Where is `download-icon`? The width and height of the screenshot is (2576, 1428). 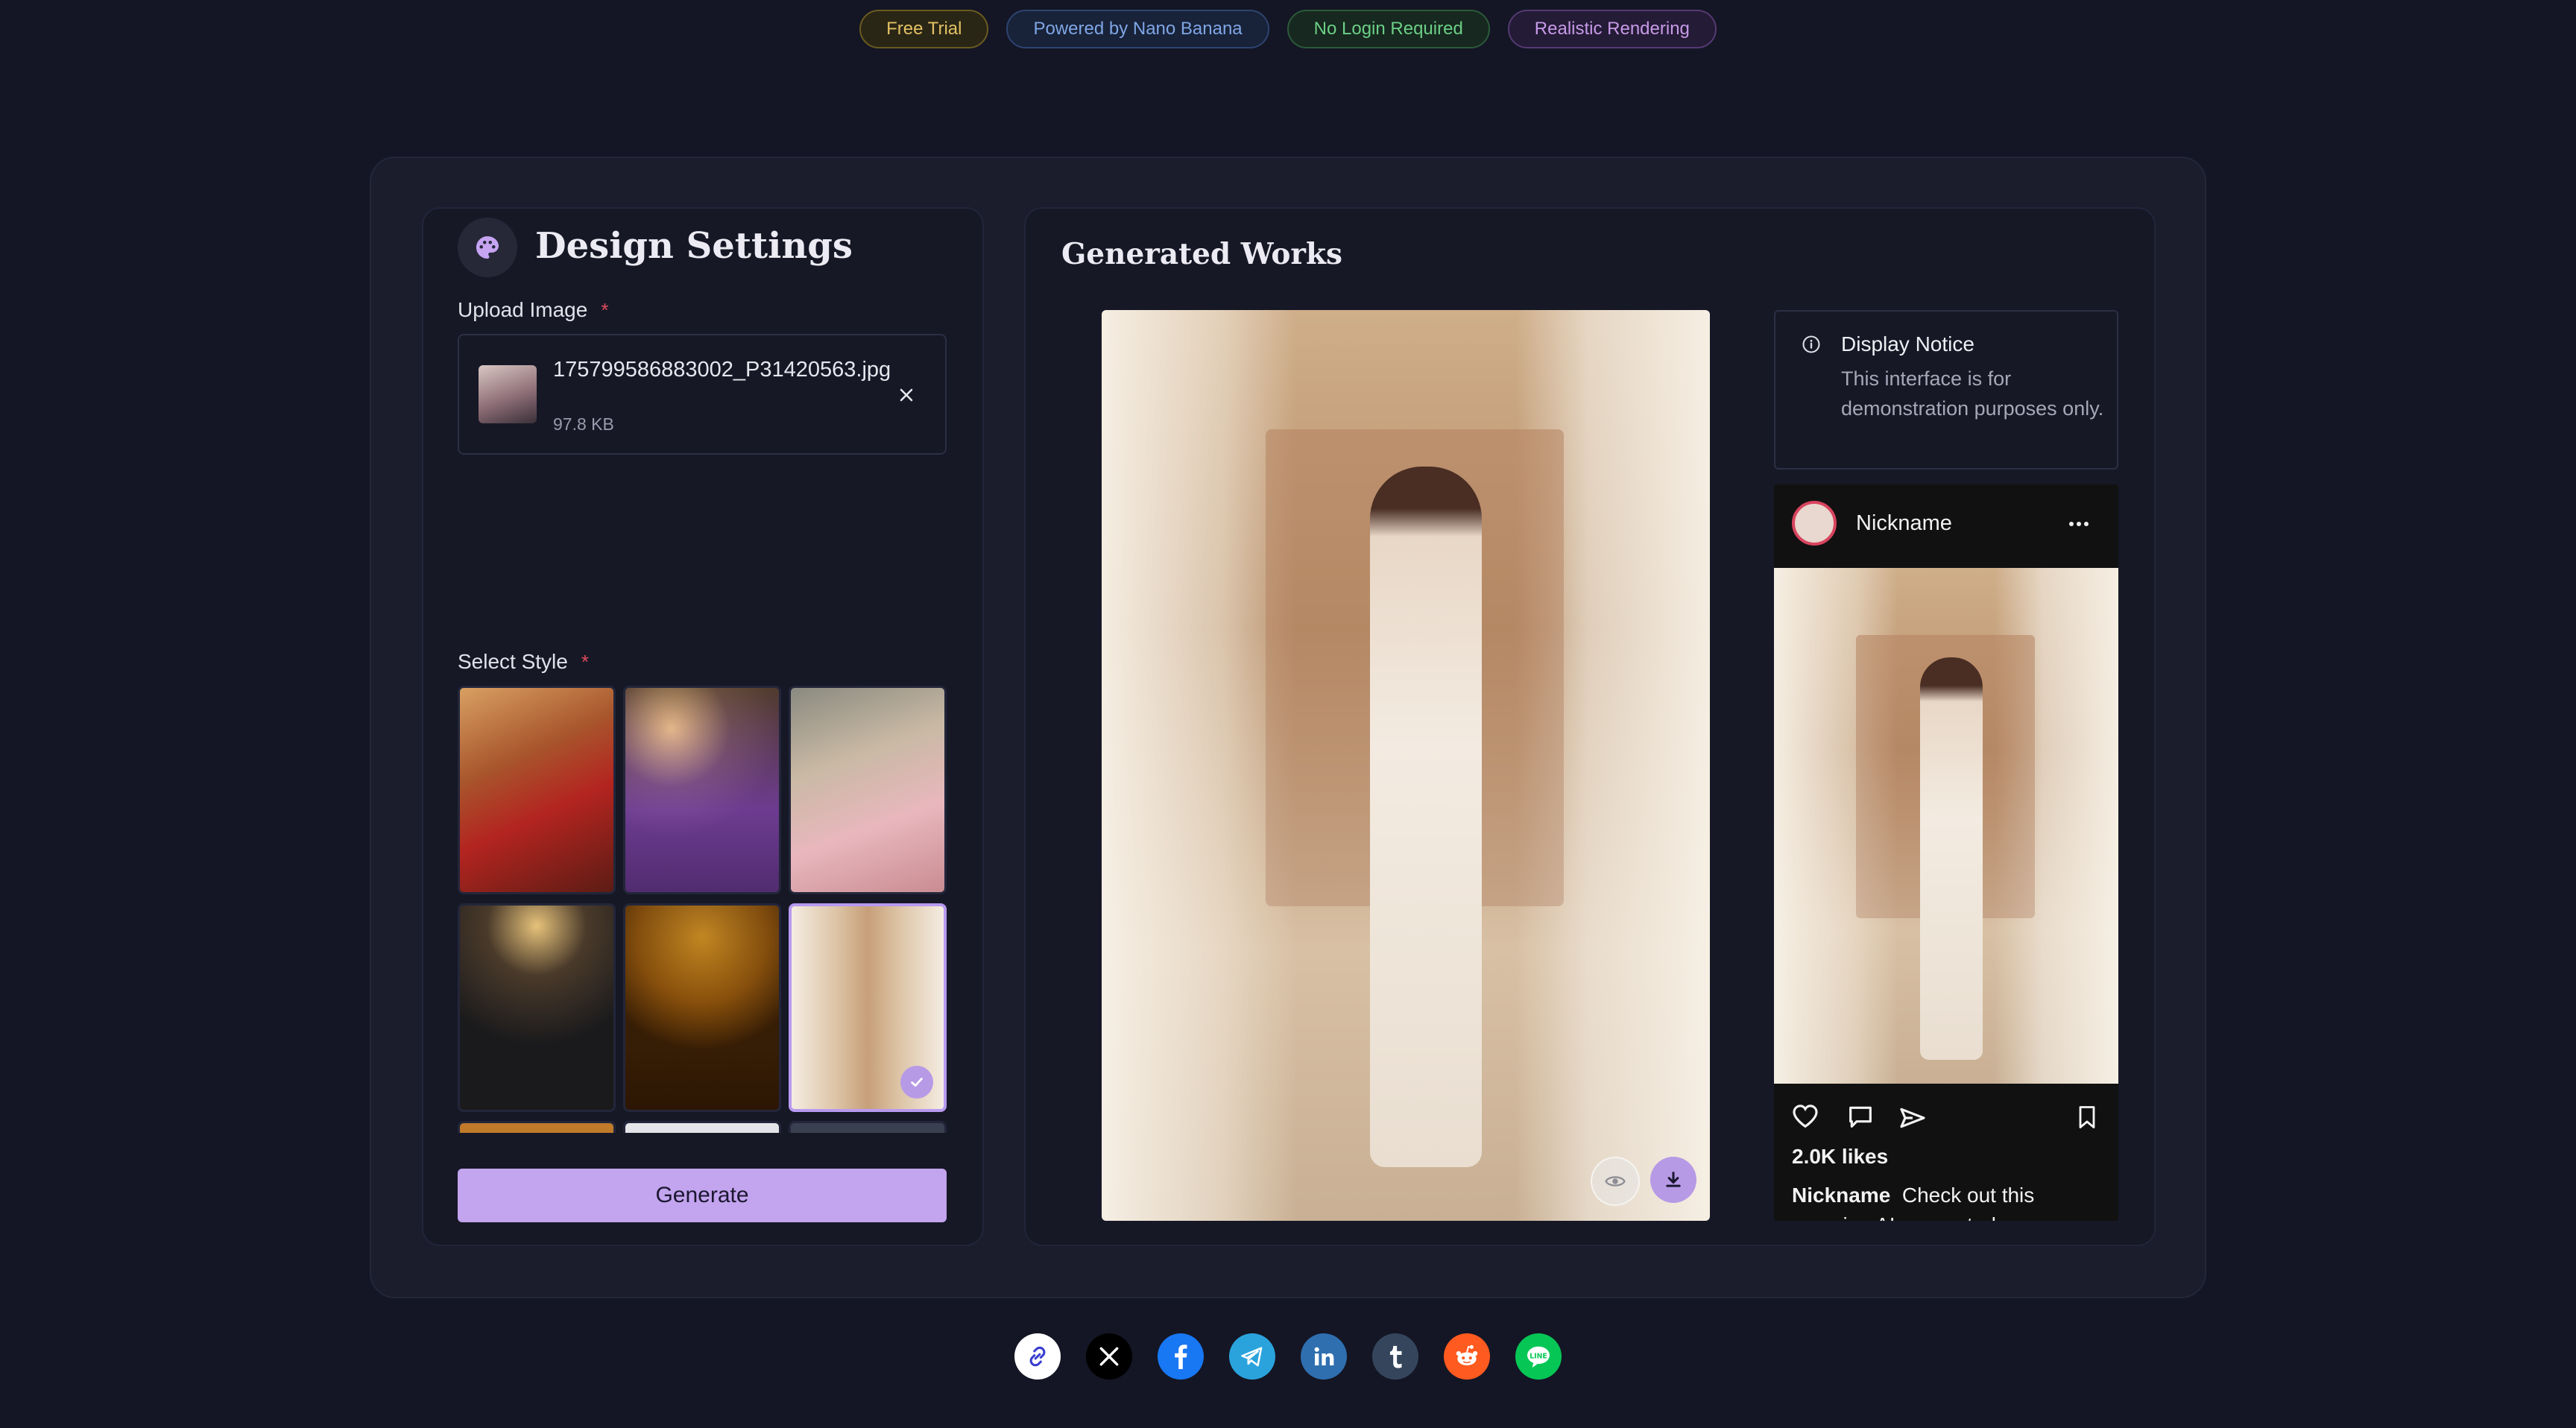
download-icon is located at coordinates (1673, 1180).